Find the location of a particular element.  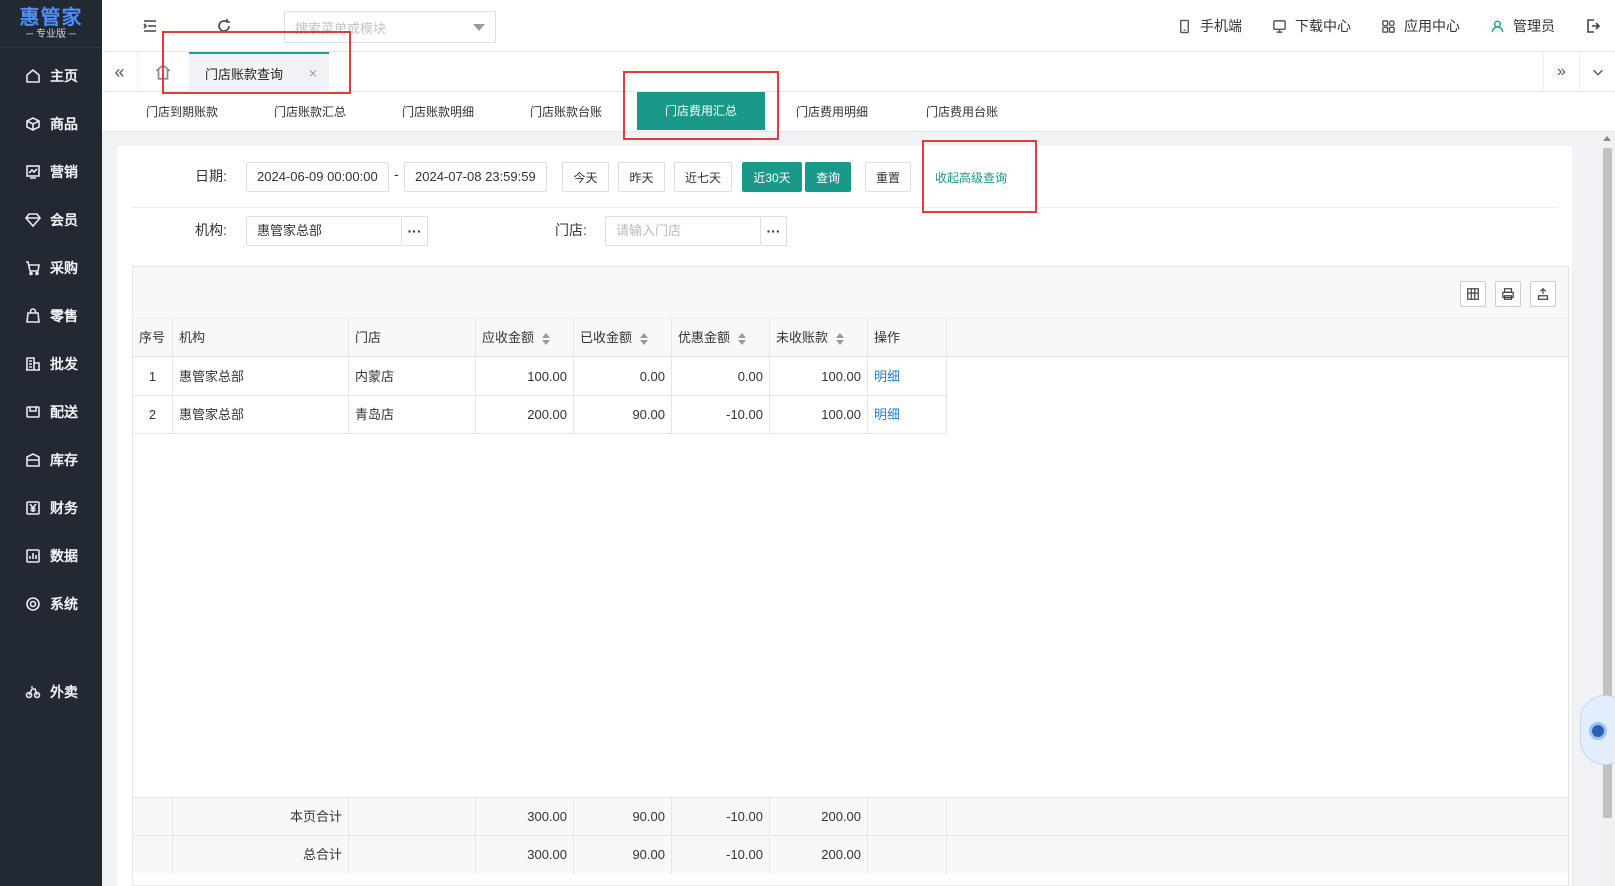

query-button: 查询 is located at coordinates (828, 177).